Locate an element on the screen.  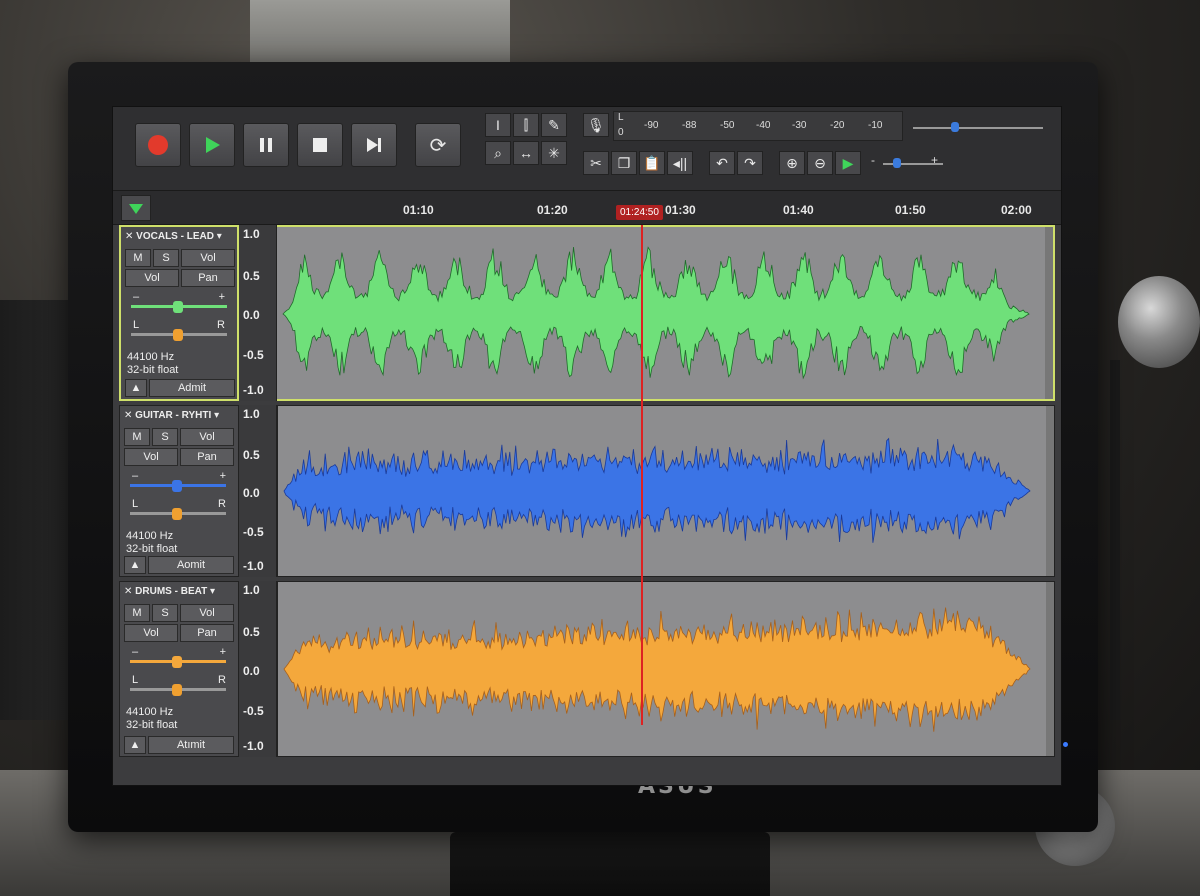
pause-button is located at coordinates (266, 145).